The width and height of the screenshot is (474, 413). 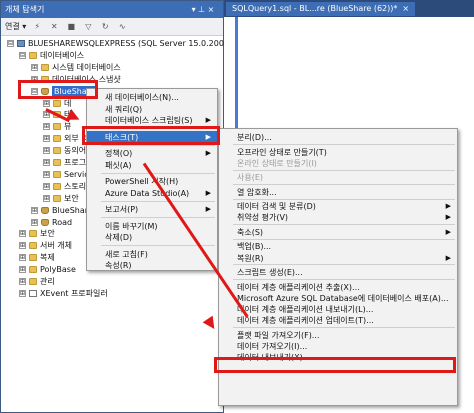 I want to click on tree-node: ⊞ Road, so click(x=51, y=222).